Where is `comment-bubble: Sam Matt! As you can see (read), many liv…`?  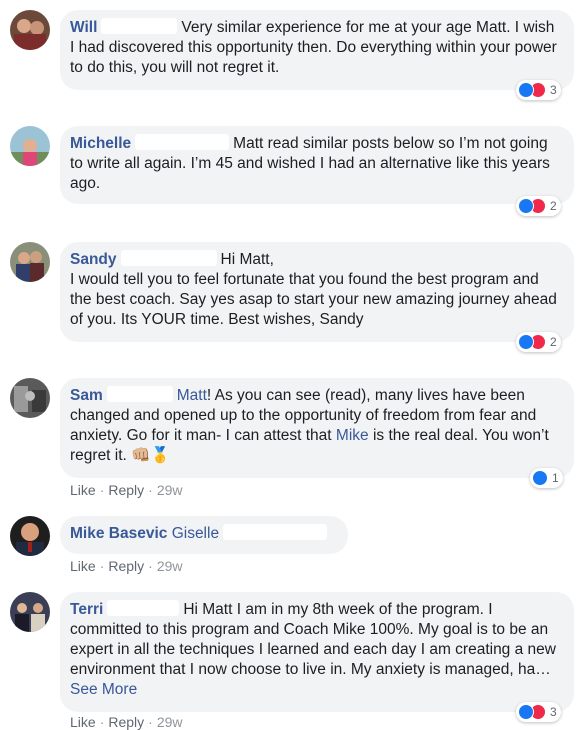 comment-bubble: Sam Matt! As you can see (read), many liv… is located at coordinates (317, 428).